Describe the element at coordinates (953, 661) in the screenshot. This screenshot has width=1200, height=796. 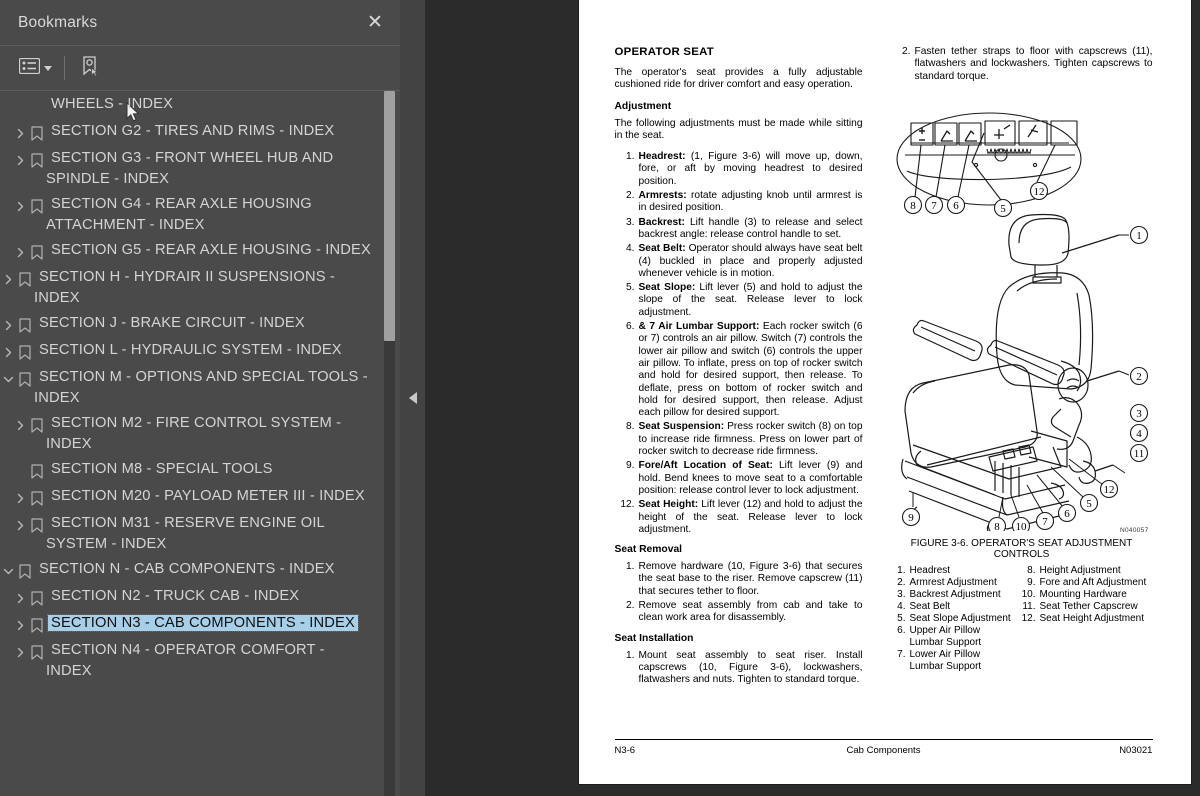
I see `legend-entry: 7. Lower Air Pillow Lumbar Support` at that location.